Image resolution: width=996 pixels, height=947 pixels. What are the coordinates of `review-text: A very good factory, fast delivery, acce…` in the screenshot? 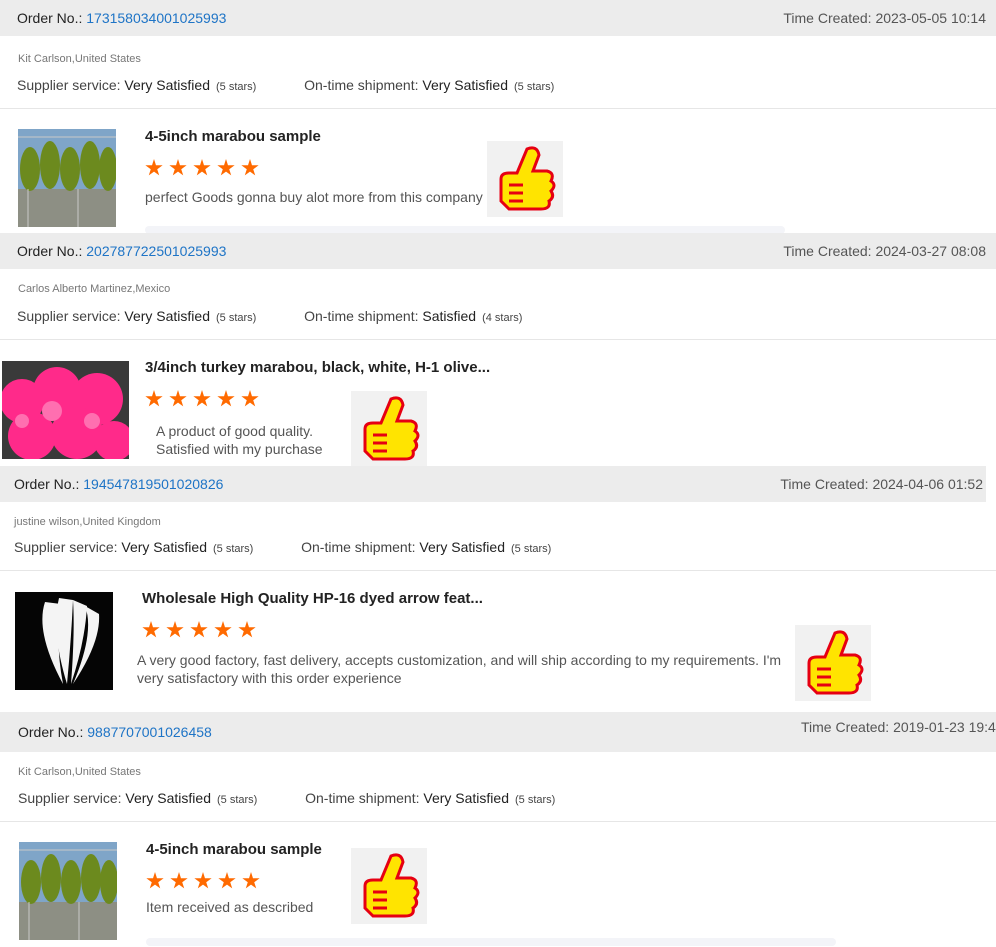 It's located at (459, 669).